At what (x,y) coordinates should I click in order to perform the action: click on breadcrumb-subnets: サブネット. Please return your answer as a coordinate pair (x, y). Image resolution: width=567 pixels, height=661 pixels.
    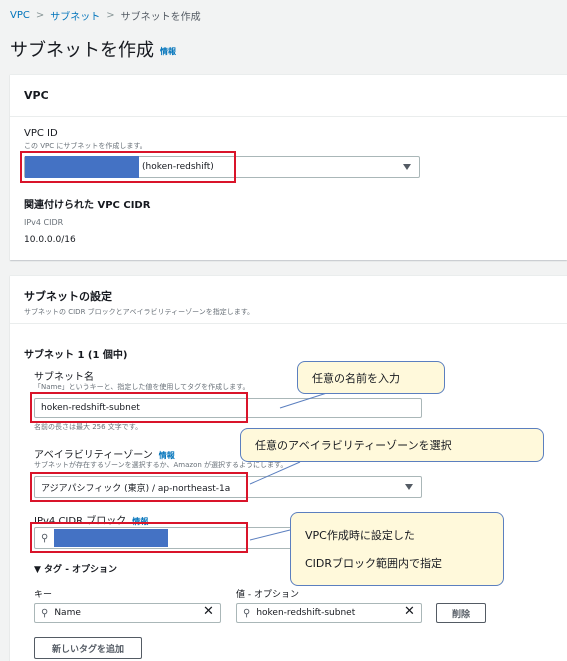
    Looking at the image, I should click on (75, 15).